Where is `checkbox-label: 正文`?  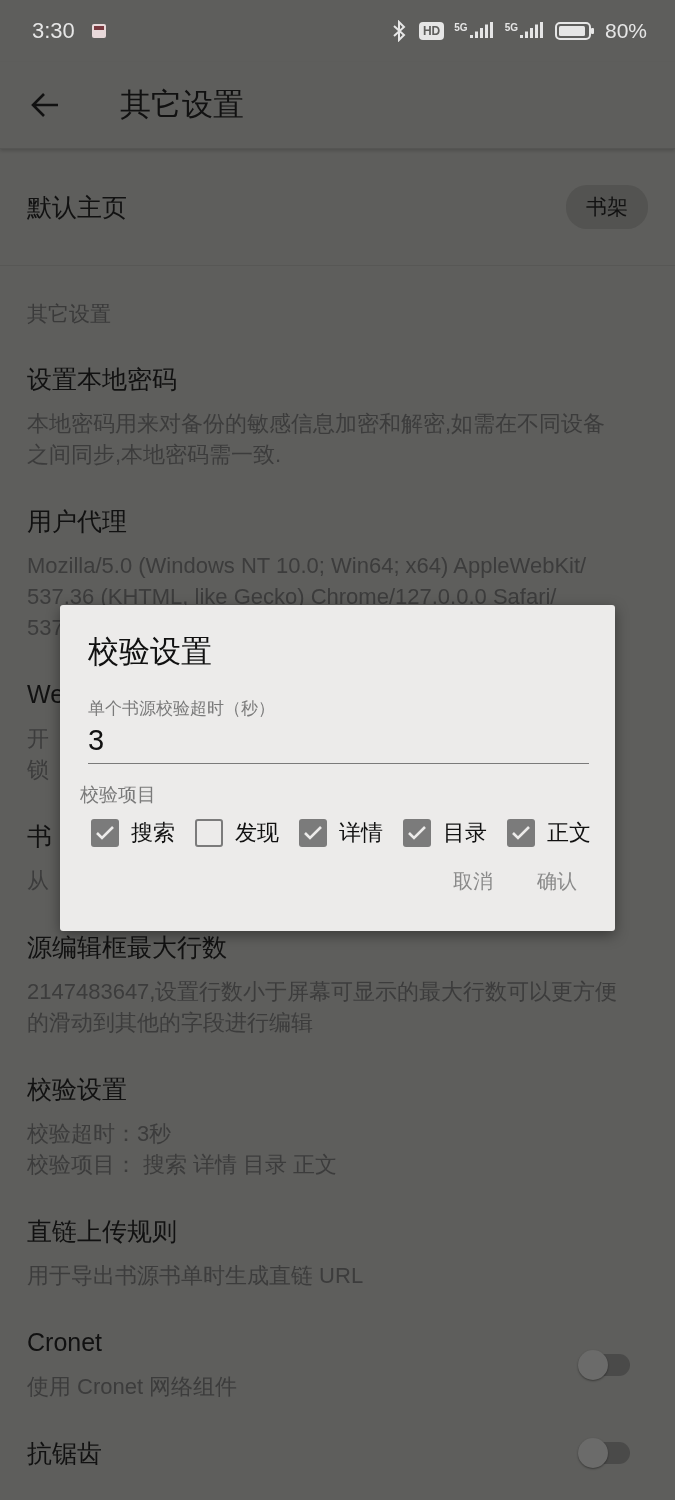 checkbox-label: 正文 is located at coordinates (569, 833).